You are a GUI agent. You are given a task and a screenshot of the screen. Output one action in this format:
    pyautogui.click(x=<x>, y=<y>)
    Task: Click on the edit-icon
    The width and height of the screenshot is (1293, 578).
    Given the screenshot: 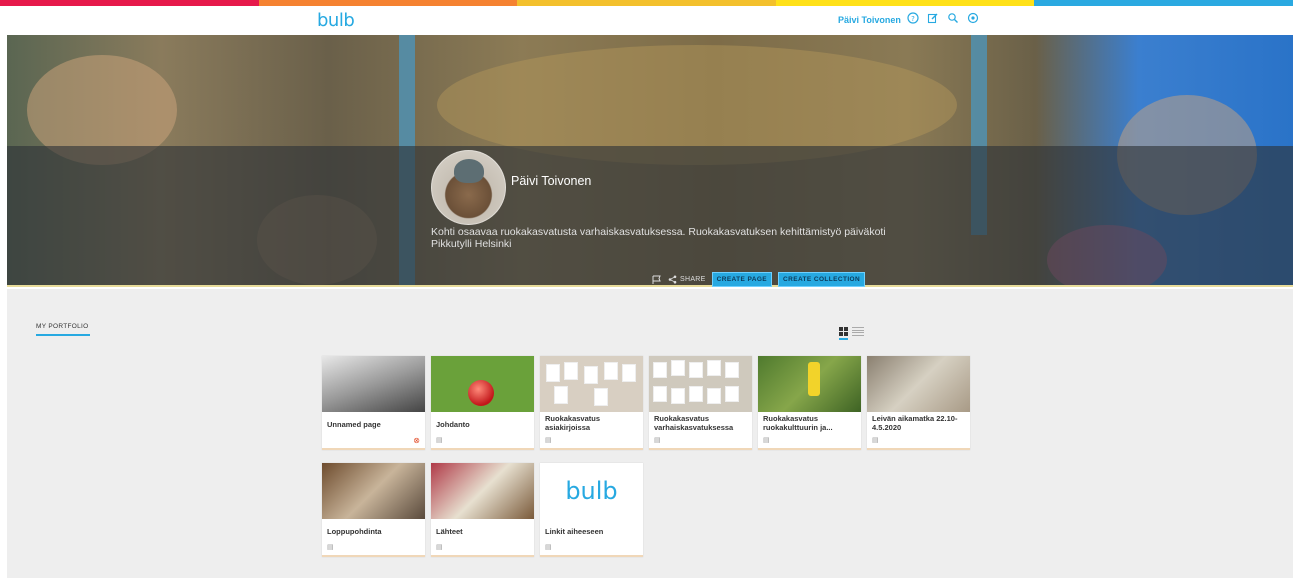 What is the action you would take?
    pyautogui.click(x=933, y=19)
    